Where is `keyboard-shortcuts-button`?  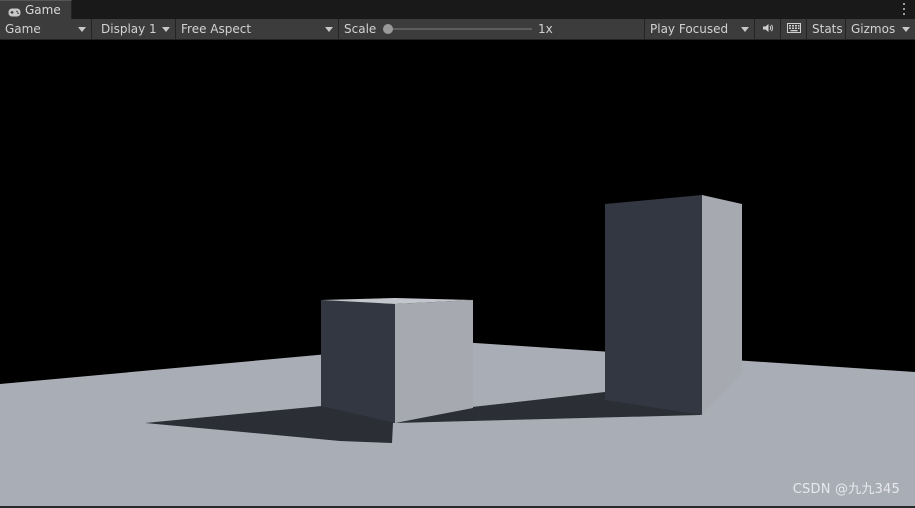 keyboard-shortcuts-button is located at coordinates (794, 29).